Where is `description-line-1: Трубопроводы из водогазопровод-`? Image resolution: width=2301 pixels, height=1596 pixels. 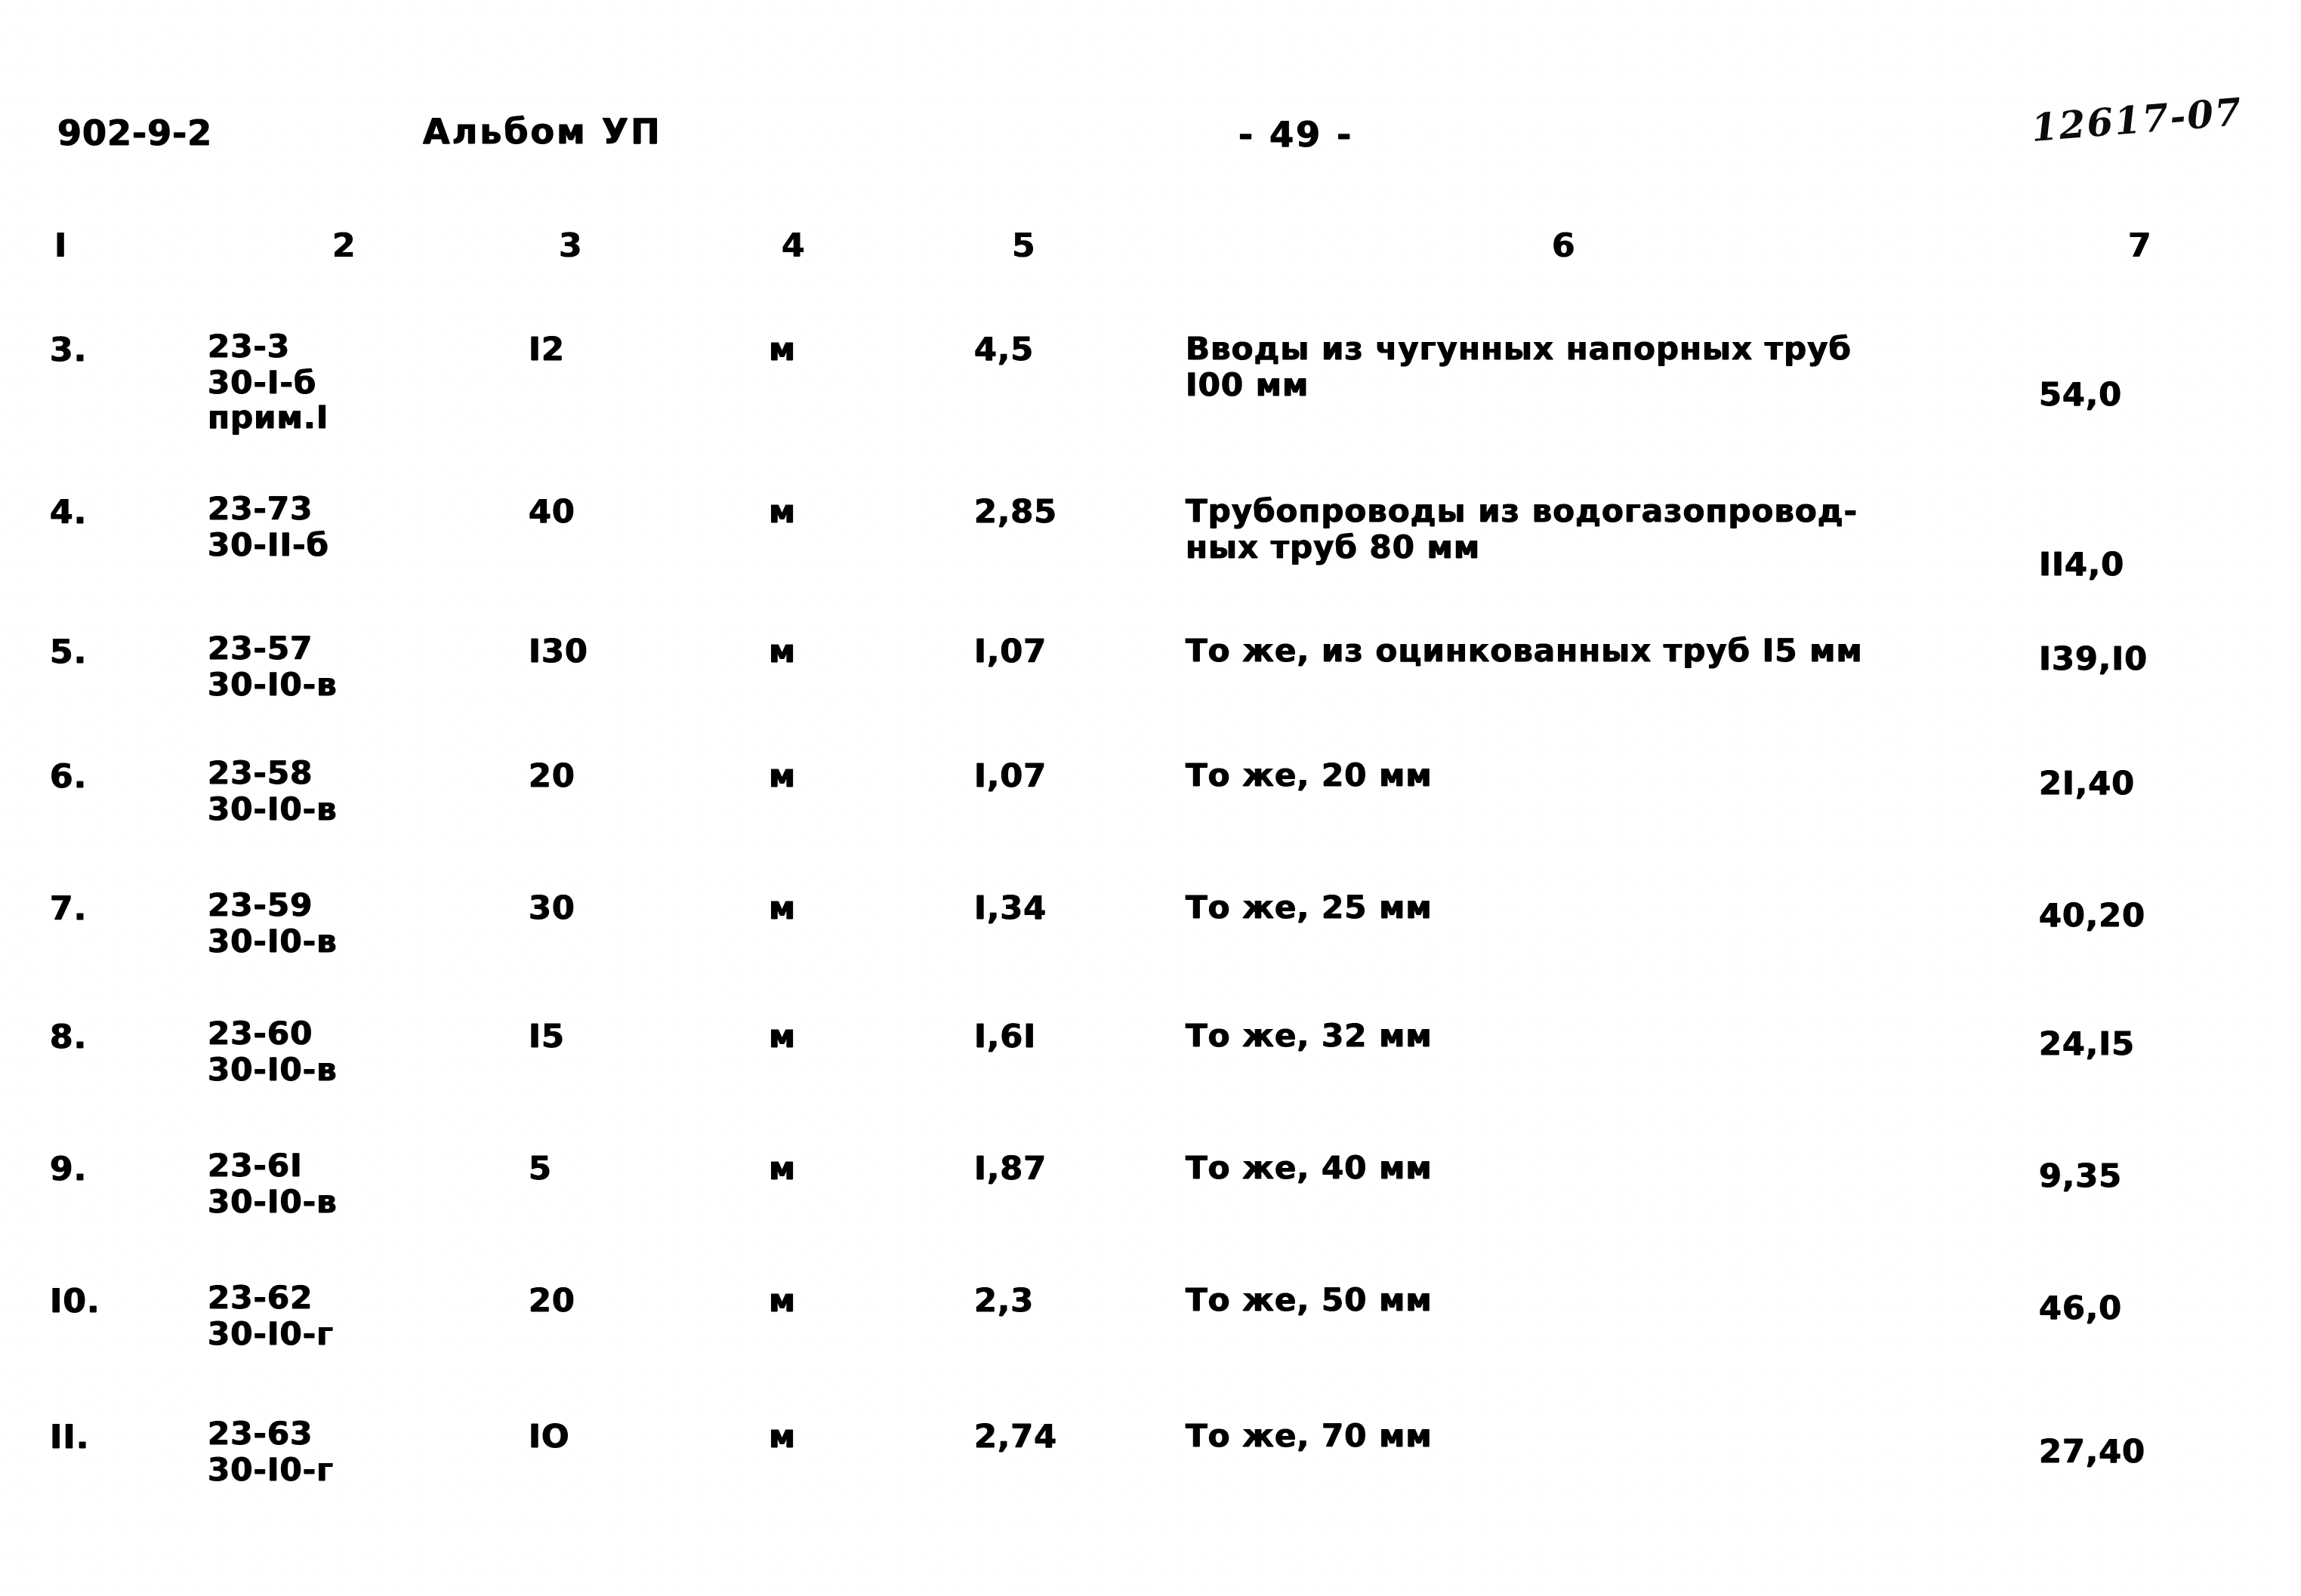 description-line-1: Трубопроводы из водогазопровод- is located at coordinates (1522, 510).